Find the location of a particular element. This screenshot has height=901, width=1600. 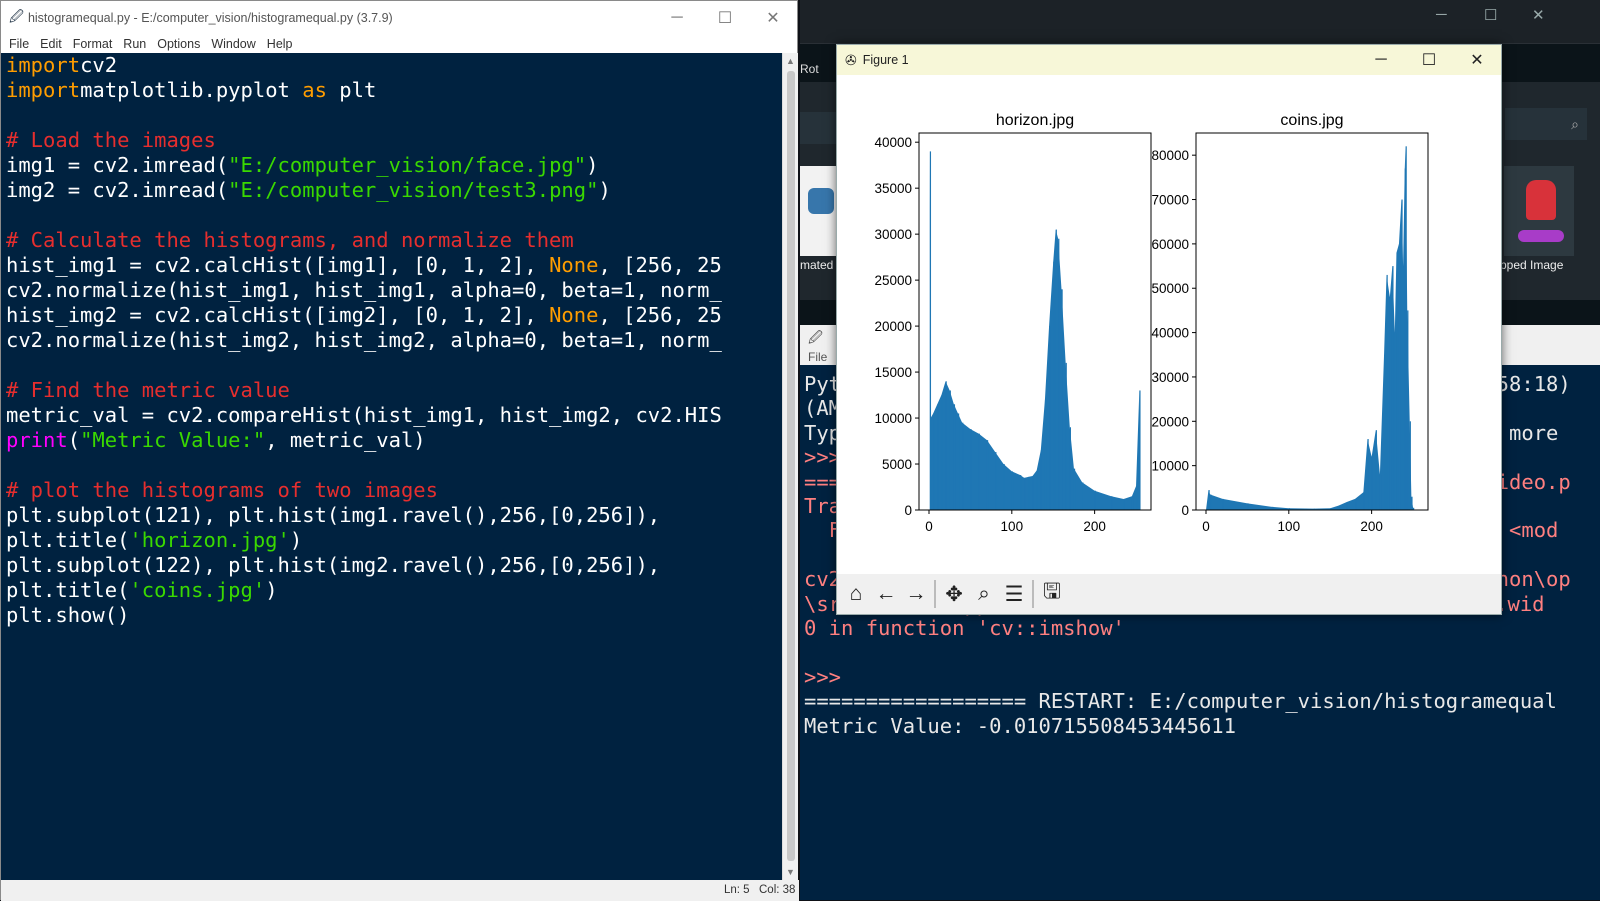

vertical-scrollbar: ▲ ▼ is located at coordinates (790, 466).